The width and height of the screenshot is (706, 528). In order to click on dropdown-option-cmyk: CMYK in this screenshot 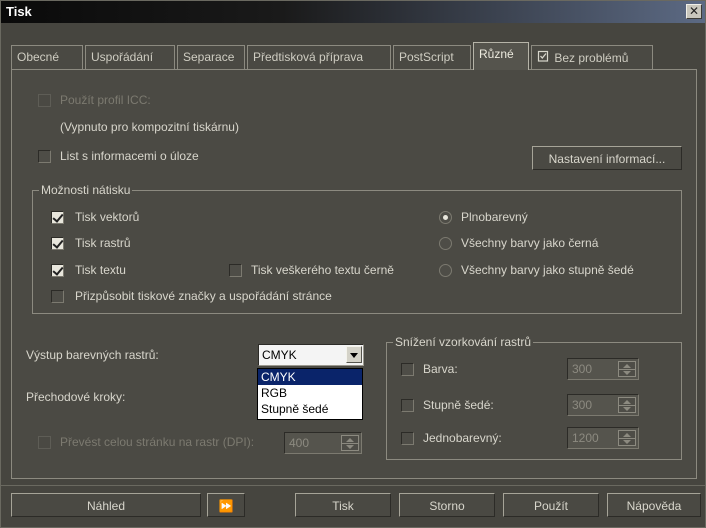, I will do `click(310, 377)`.